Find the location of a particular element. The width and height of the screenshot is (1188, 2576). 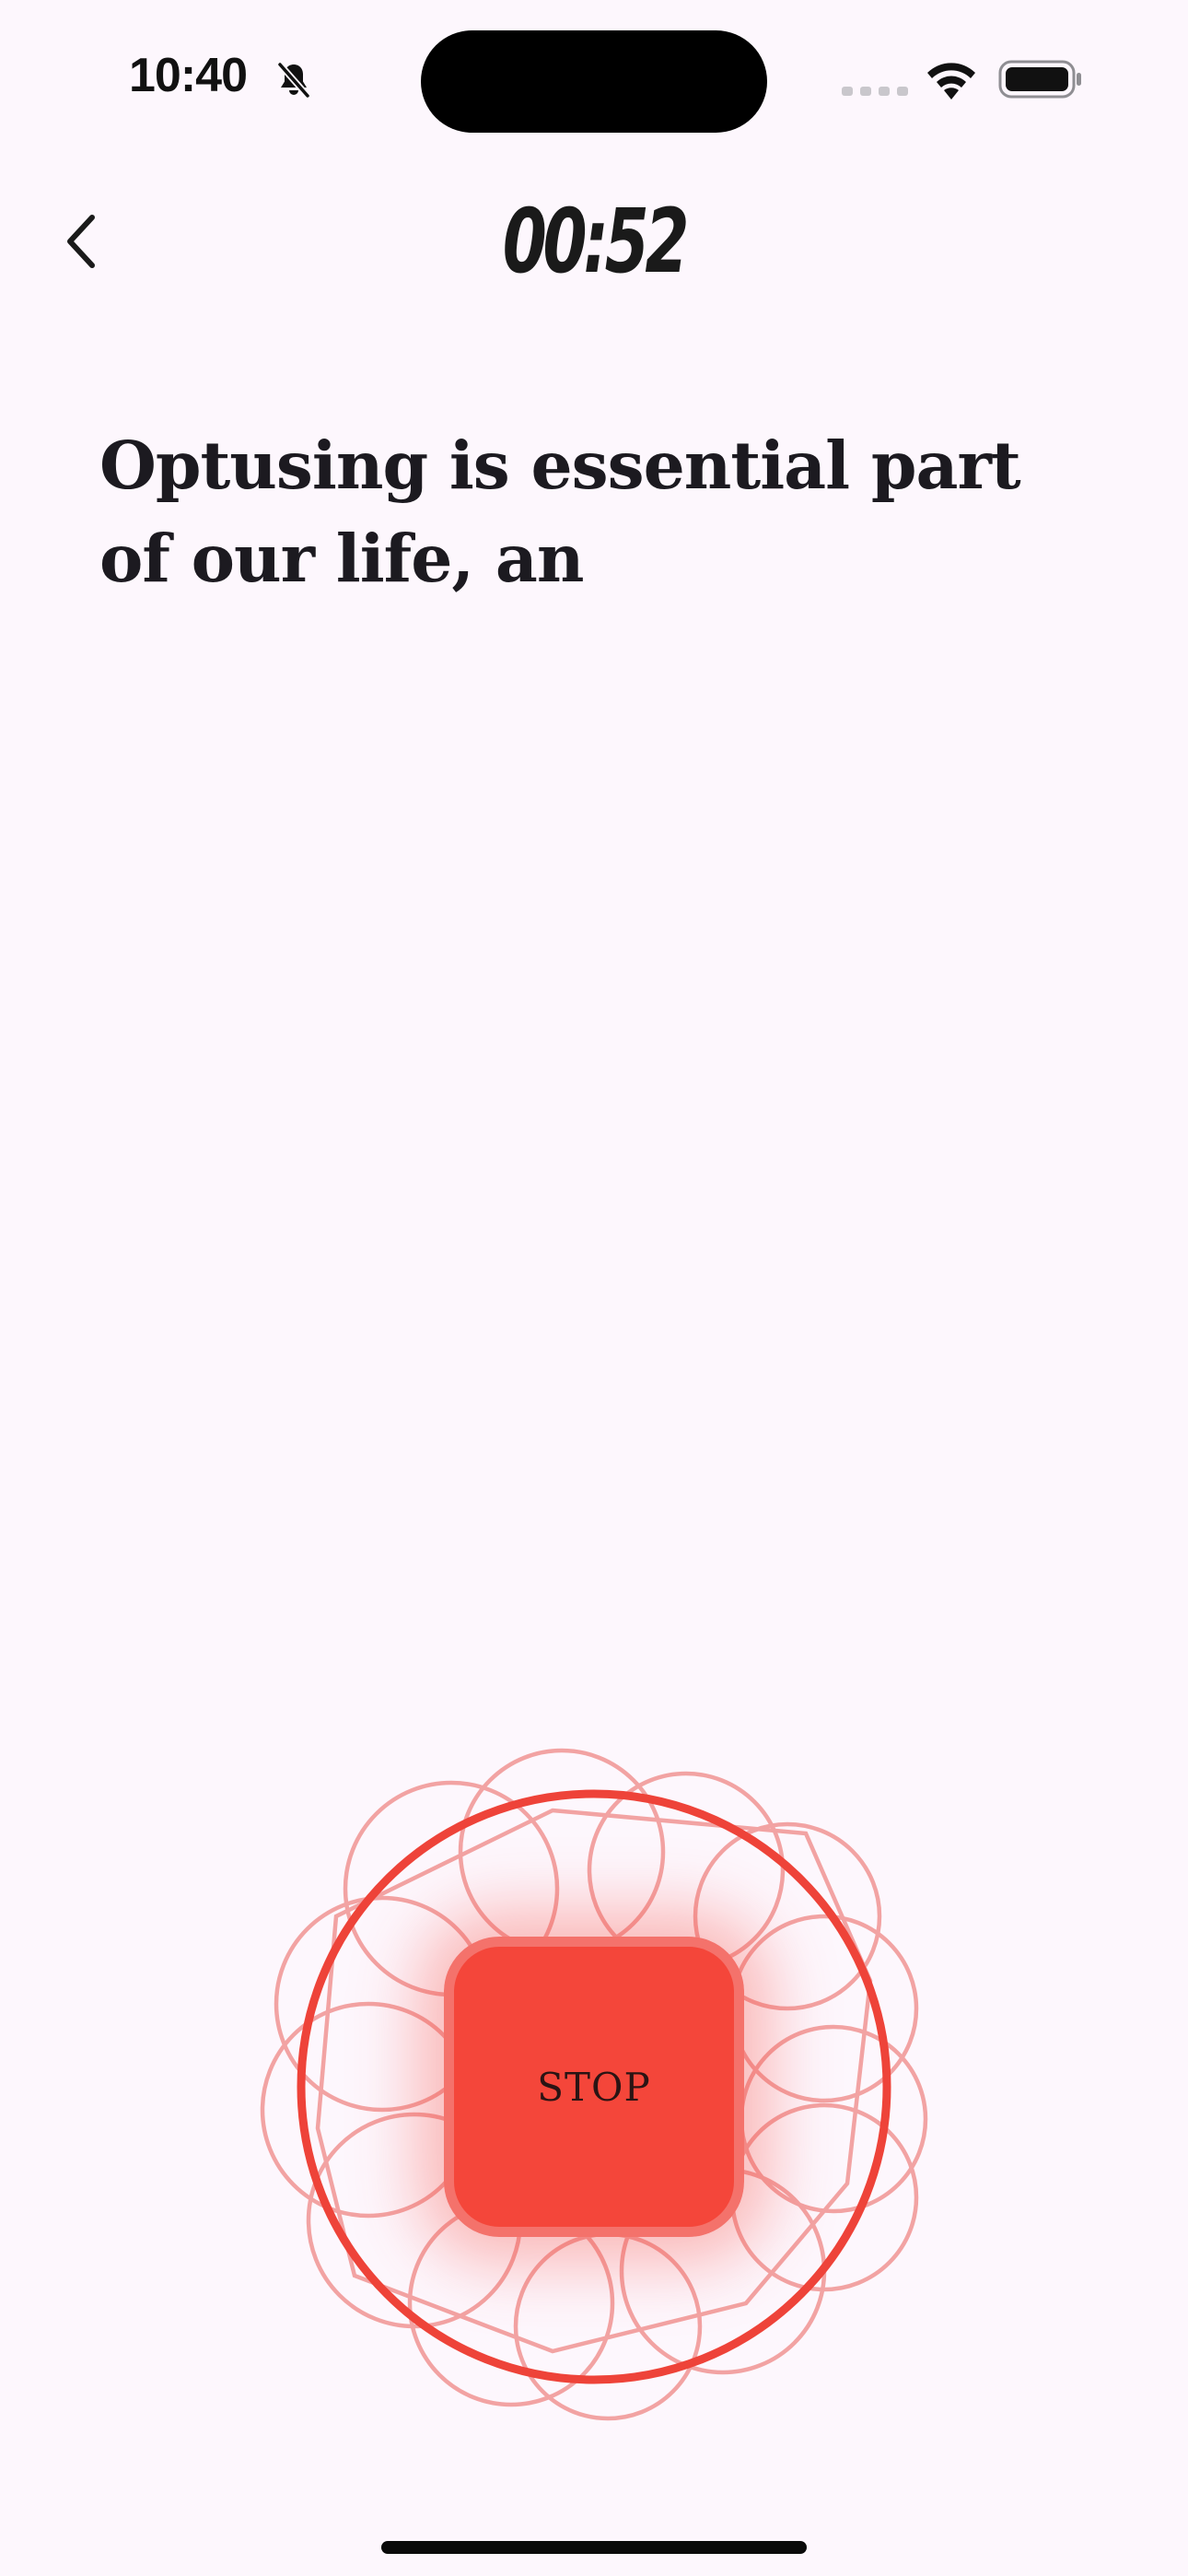

chevron-left-icon is located at coordinates (81, 241).